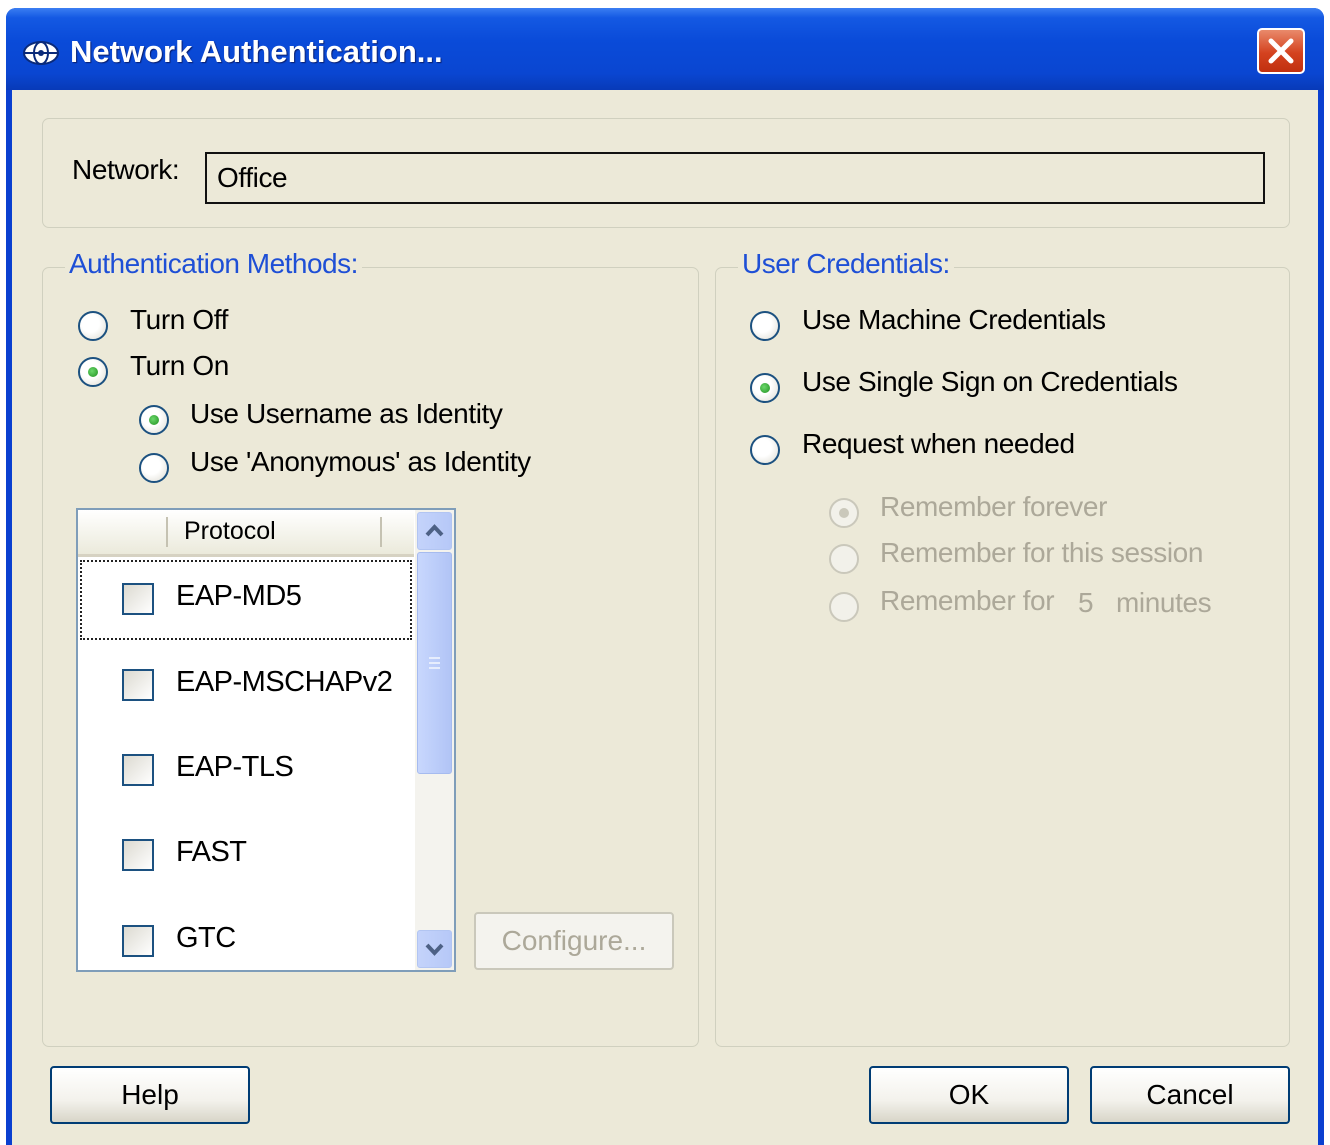  What do you see at coordinates (954, 320) in the screenshot?
I see `machine-credentials-label: Use Machine Credentials` at bounding box center [954, 320].